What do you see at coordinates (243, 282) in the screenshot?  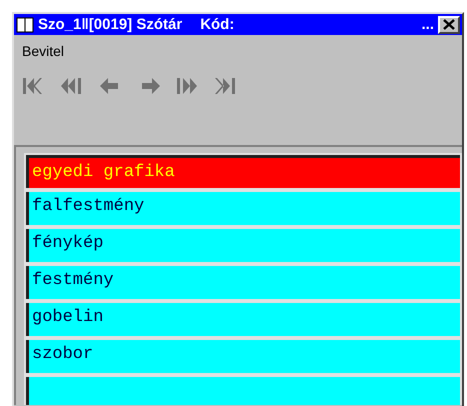 I see `list-item: festmény` at bounding box center [243, 282].